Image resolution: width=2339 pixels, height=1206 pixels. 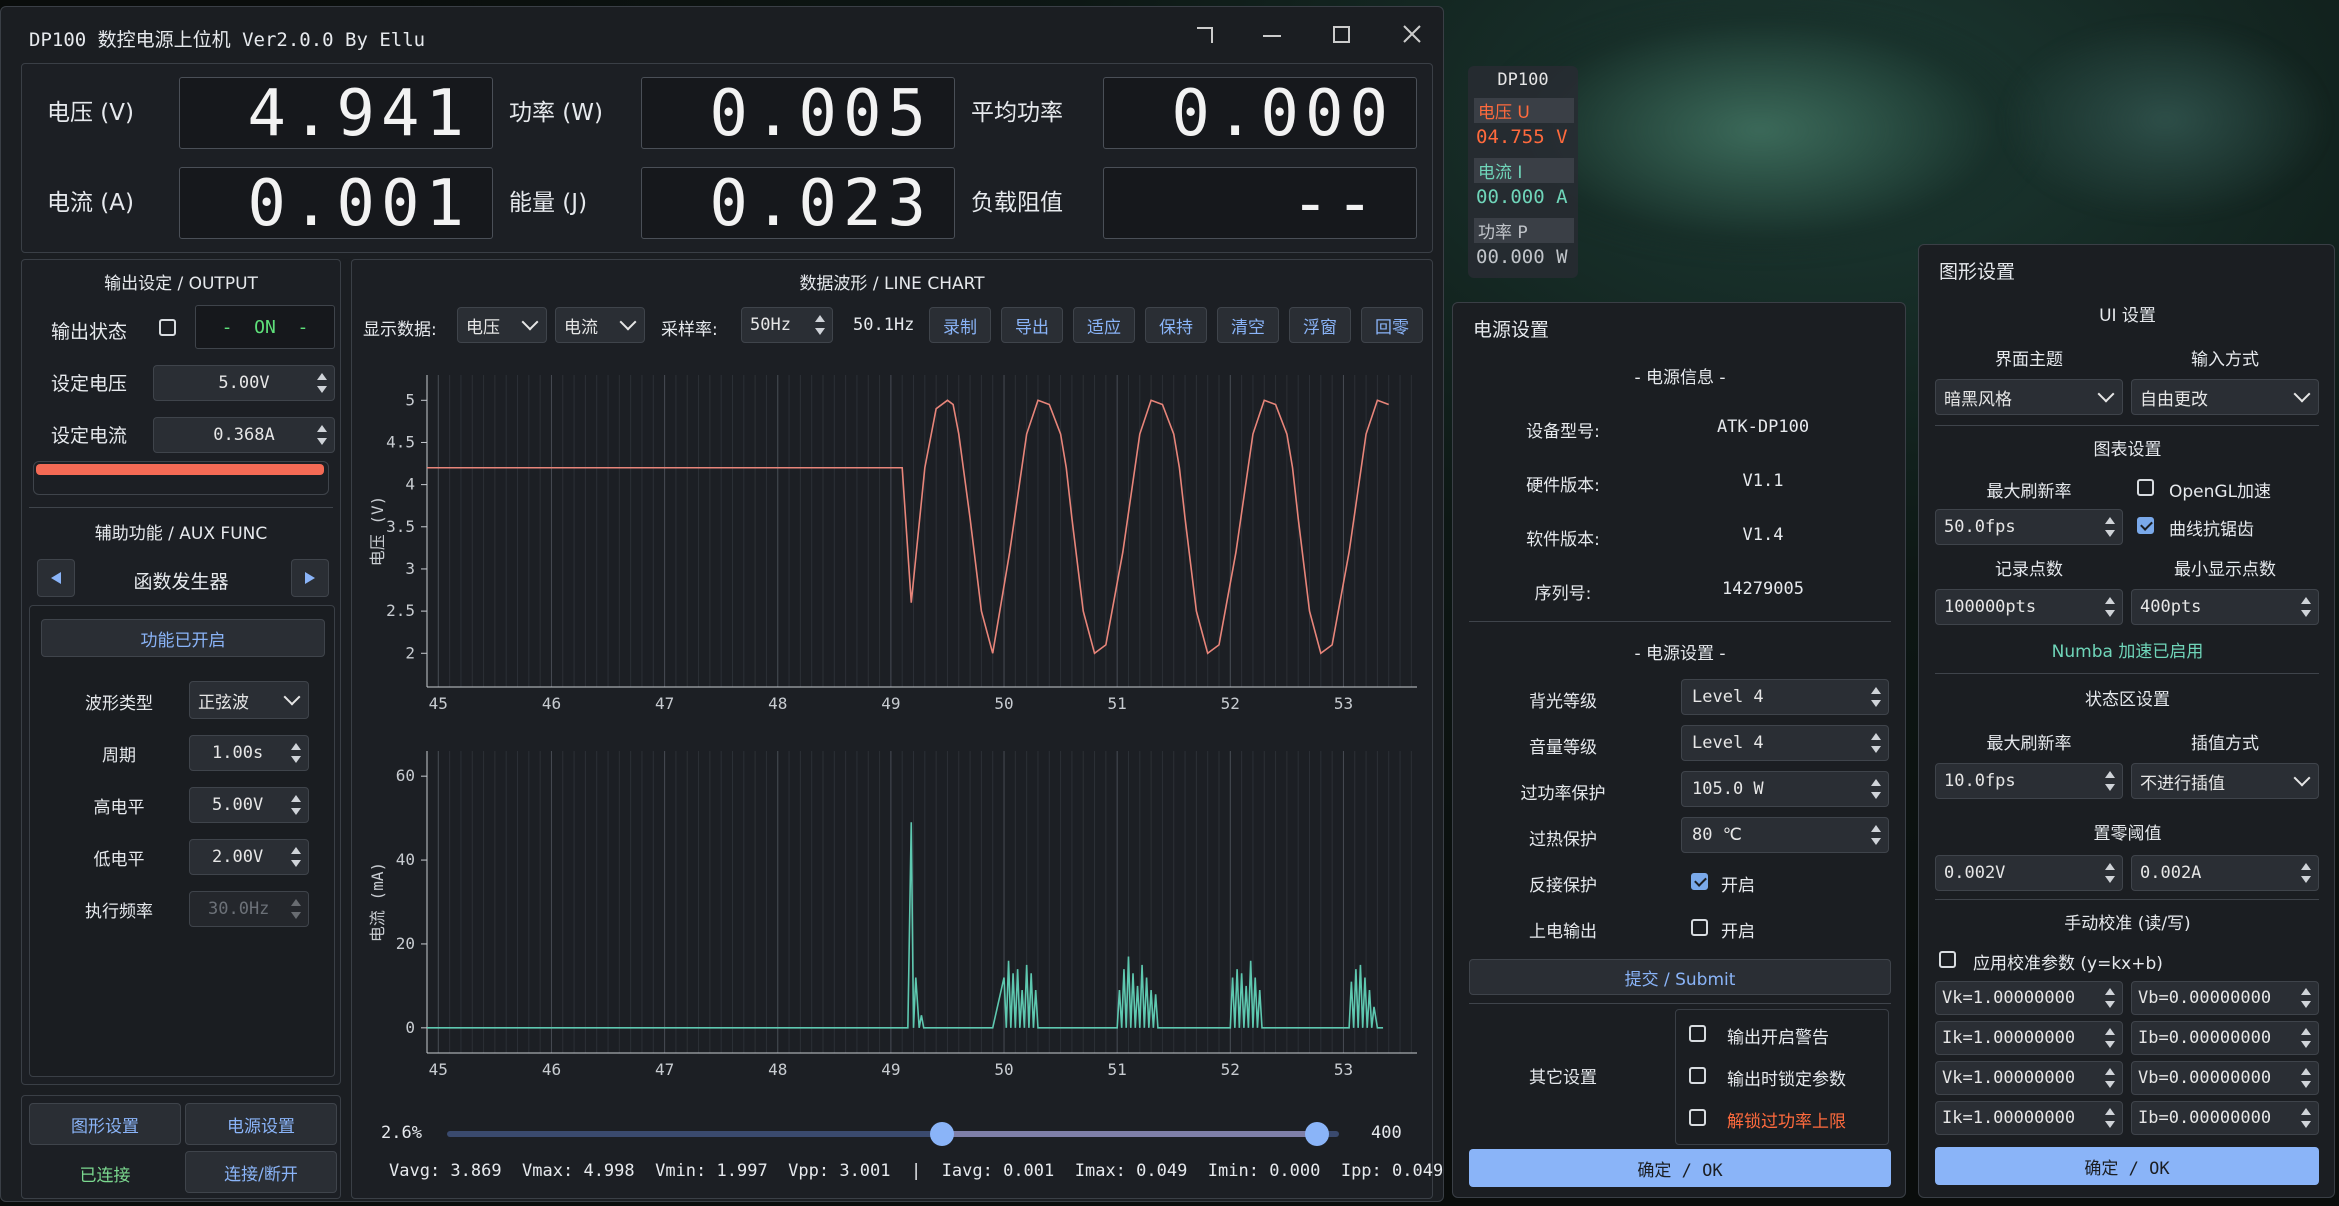 What do you see at coordinates (310, 578) in the screenshot?
I see `aux-next-button` at bounding box center [310, 578].